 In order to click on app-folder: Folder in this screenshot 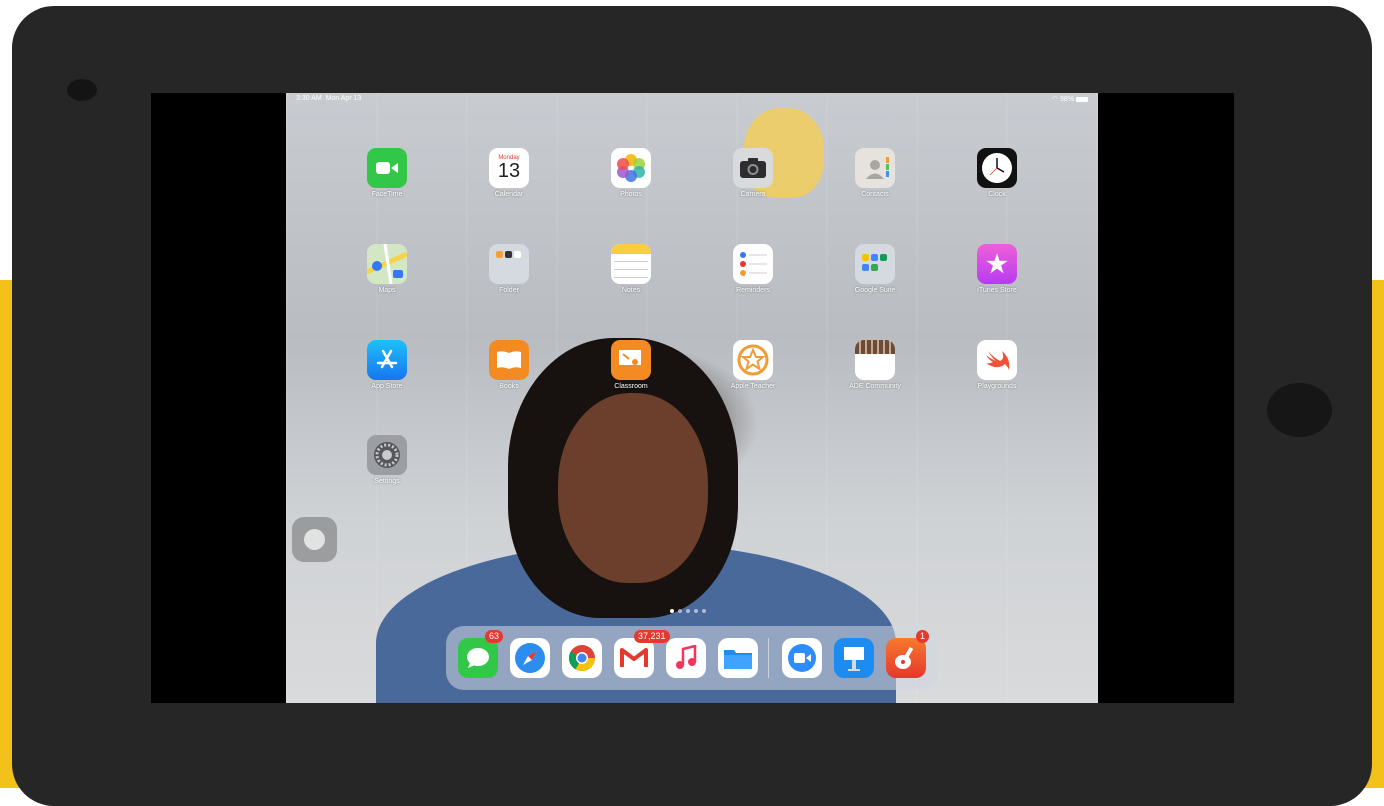, I will do `click(509, 269)`.